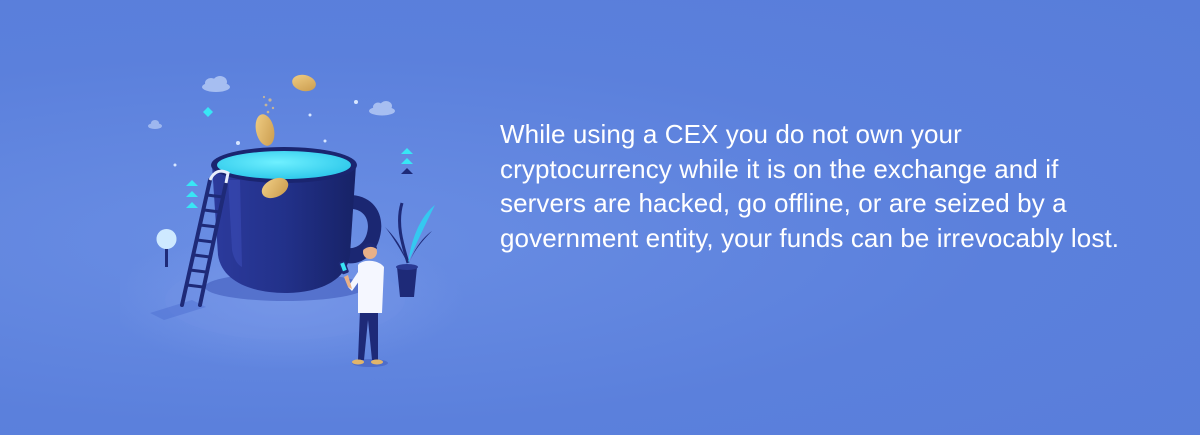 This screenshot has width=1200, height=435. What do you see at coordinates (284, 165) in the screenshot?
I see `liquid-surface` at bounding box center [284, 165].